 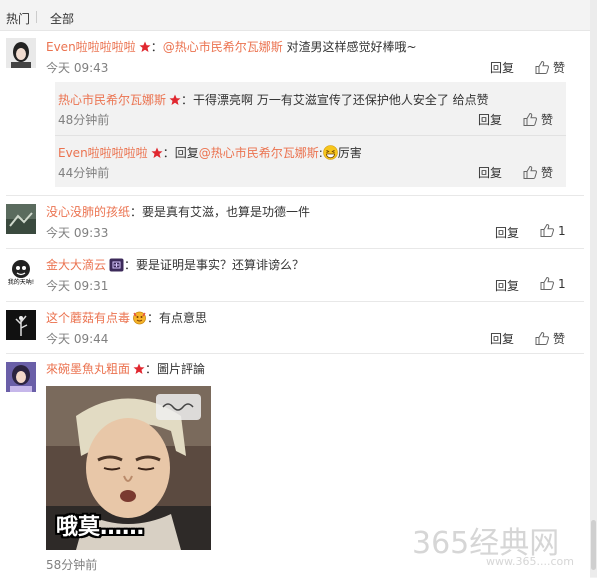 What do you see at coordinates (77, 233) in the screenshot?
I see `comment-time: 今天 09:33` at bounding box center [77, 233].